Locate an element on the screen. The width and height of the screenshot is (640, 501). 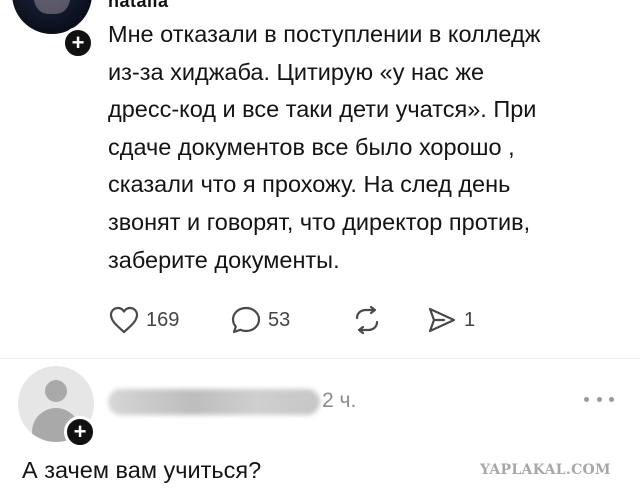
comment-count: 53 is located at coordinates (279, 319).